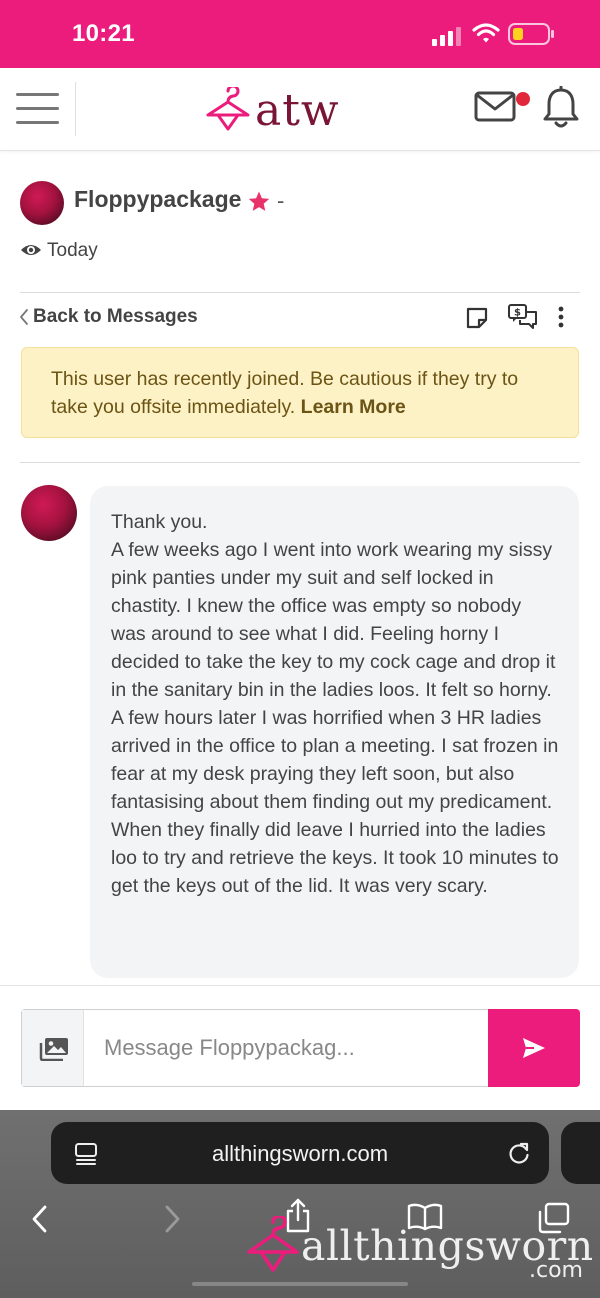 This screenshot has height=1298, width=600. I want to click on bell-icon, so click(561, 108).